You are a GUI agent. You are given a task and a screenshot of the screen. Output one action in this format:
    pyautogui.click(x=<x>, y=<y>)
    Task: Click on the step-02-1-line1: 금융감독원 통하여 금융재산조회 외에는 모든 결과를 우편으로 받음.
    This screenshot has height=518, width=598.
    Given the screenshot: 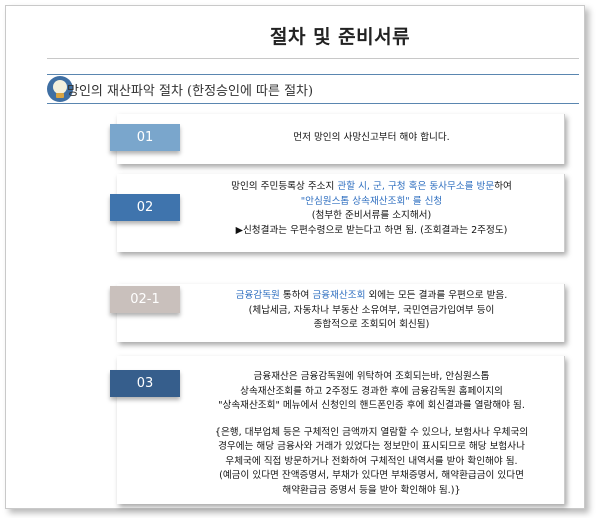 What is the action you would take?
    pyautogui.click(x=371, y=296)
    